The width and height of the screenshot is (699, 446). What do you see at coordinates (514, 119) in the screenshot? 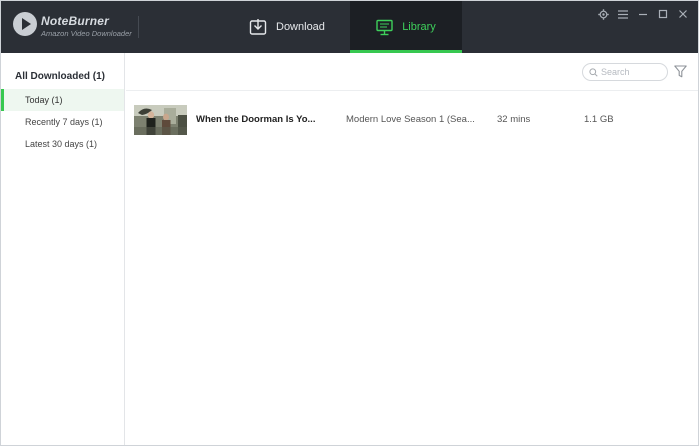
I see `video-duration: 32 mins` at bounding box center [514, 119].